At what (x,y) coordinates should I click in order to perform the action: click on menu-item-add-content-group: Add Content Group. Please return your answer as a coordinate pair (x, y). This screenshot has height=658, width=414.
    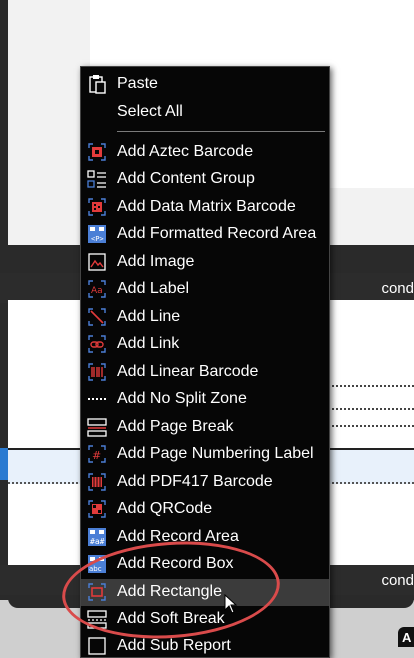
    Looking at the image, I should click on (205, 179).